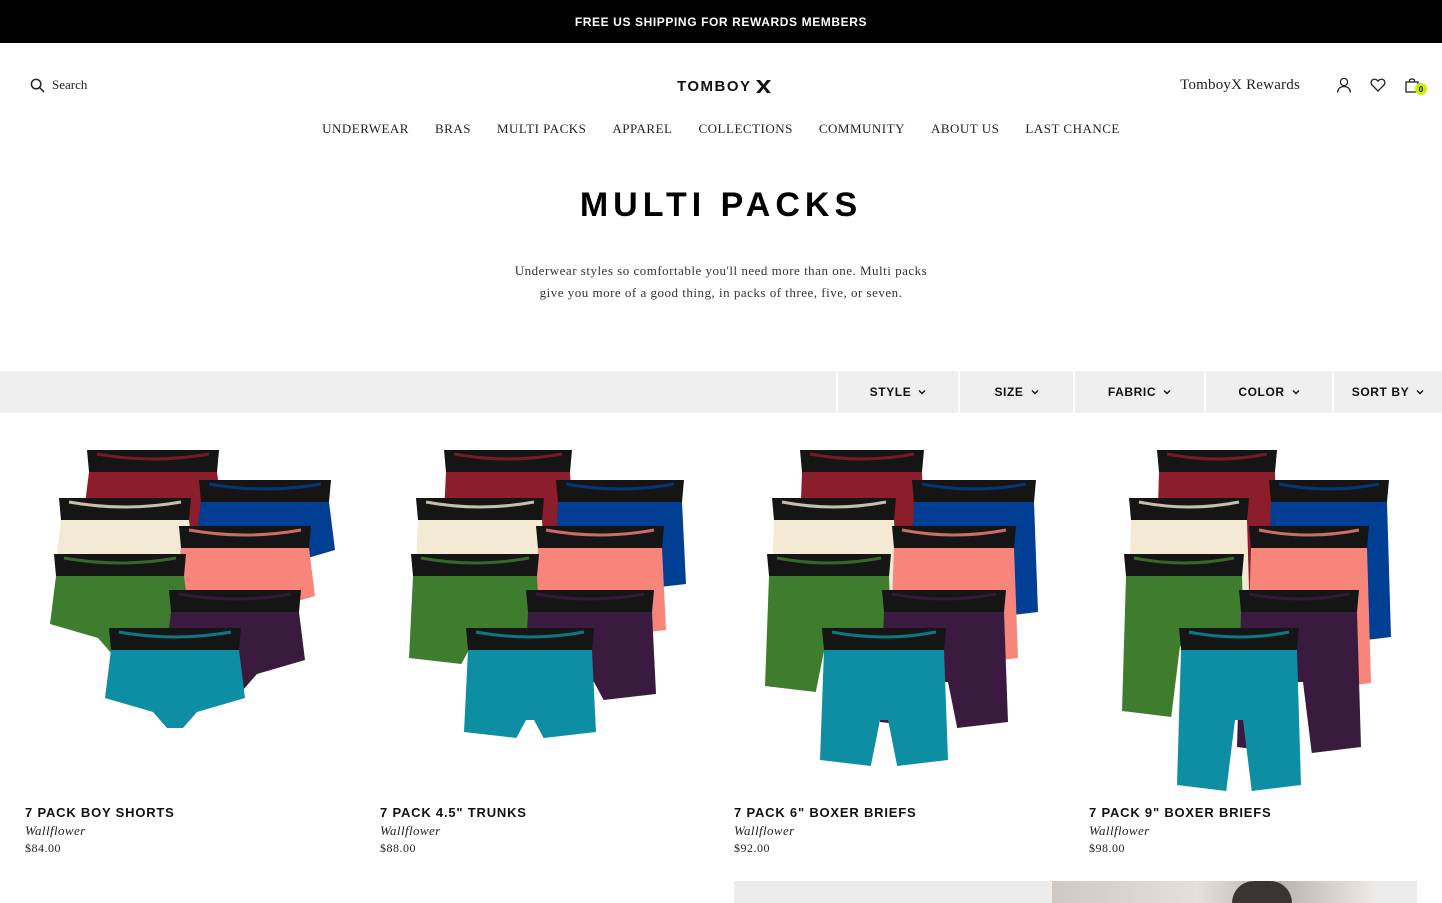 The height and width of the screenshot is (903, 1442). What do you see at coordinates (1256, 620) in the screenshot?
I see `product-photo-9in-boxer-briefs` at bounding box center [1256, 620].